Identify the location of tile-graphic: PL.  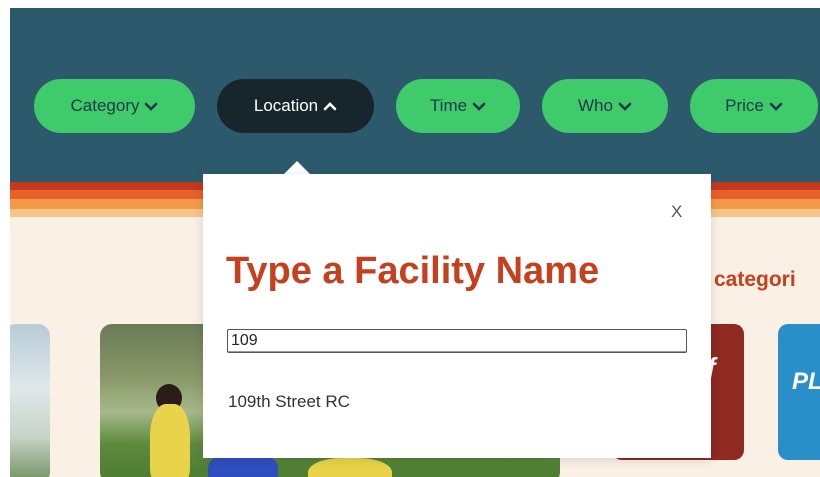
(806, 381).